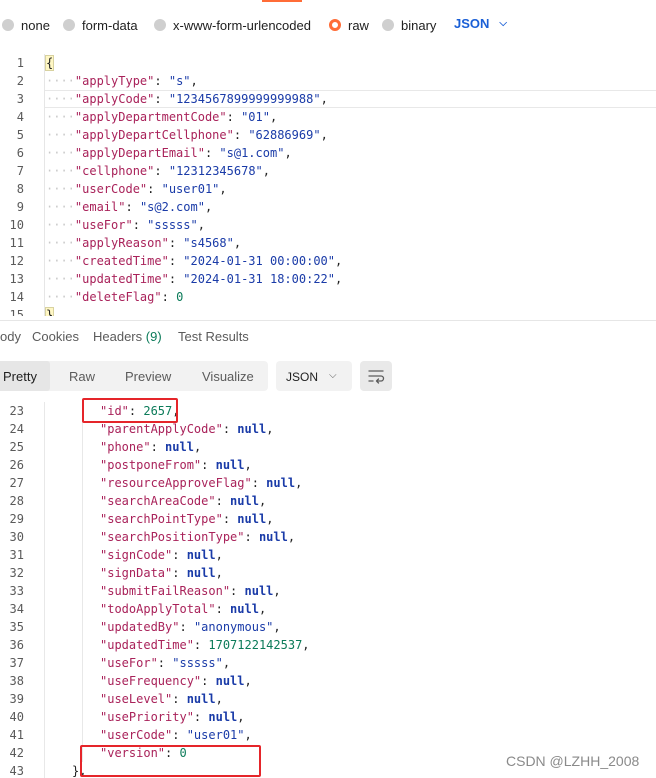 The height and width of the screenshot is (778, 656). Describe the element at coordinates (55, 336) in the screenshot. I see `tab-cookies: Cookies` at that location.